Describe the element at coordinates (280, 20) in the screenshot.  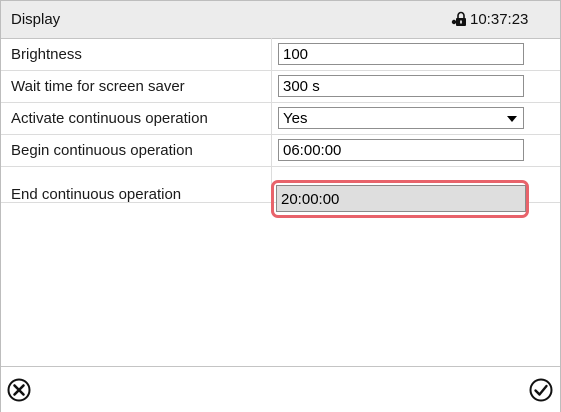
I see `header-bar: Display 10:37:23` at that location.